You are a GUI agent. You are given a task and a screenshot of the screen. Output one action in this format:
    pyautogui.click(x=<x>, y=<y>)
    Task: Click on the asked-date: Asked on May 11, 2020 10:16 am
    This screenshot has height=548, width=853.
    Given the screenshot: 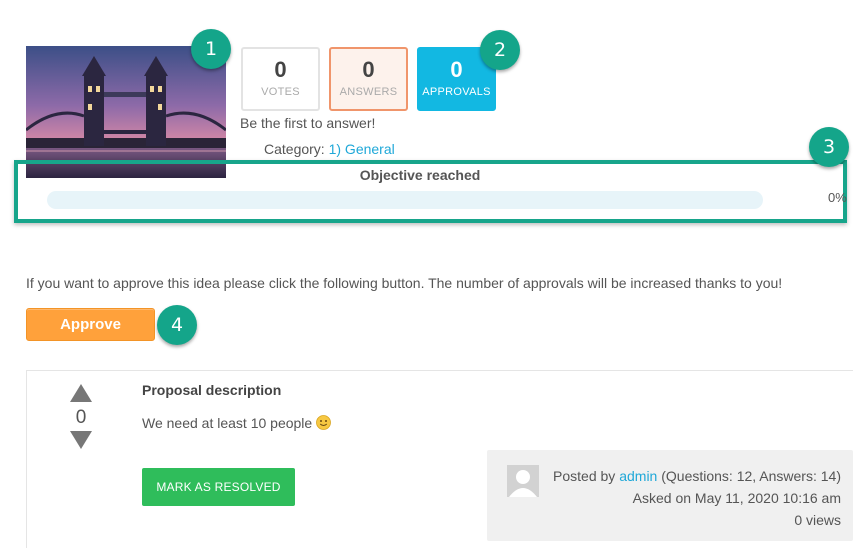 What is the action you would take?
    pyautogui.click(x=736, y=498)
    